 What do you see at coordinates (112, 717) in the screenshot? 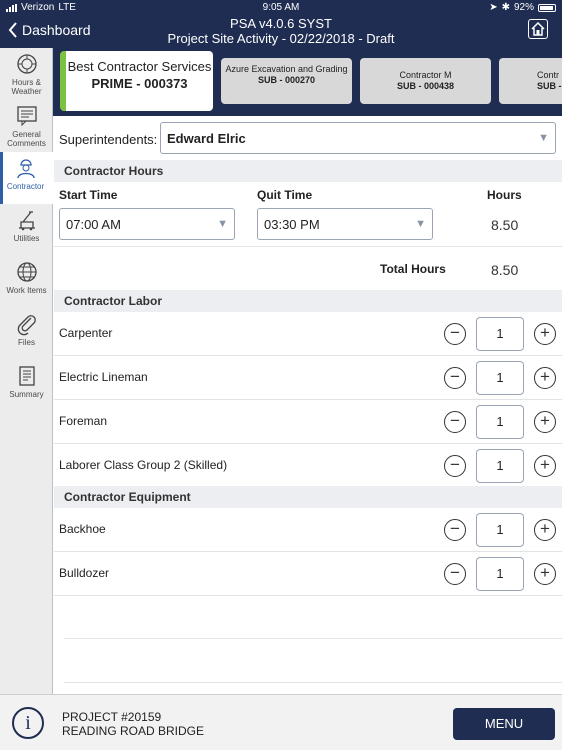
I see `project-number: PROJECT #20159` at bounding box center [112, 717].